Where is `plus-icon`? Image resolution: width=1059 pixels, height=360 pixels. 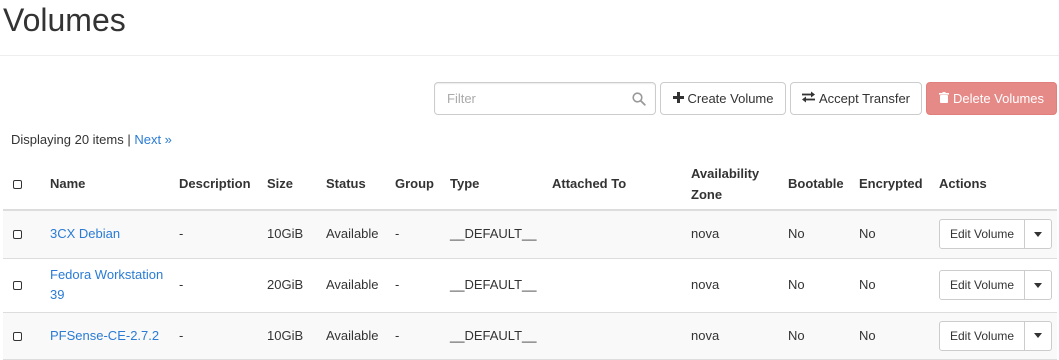 plus-icon is located at coordinates (678, 98).